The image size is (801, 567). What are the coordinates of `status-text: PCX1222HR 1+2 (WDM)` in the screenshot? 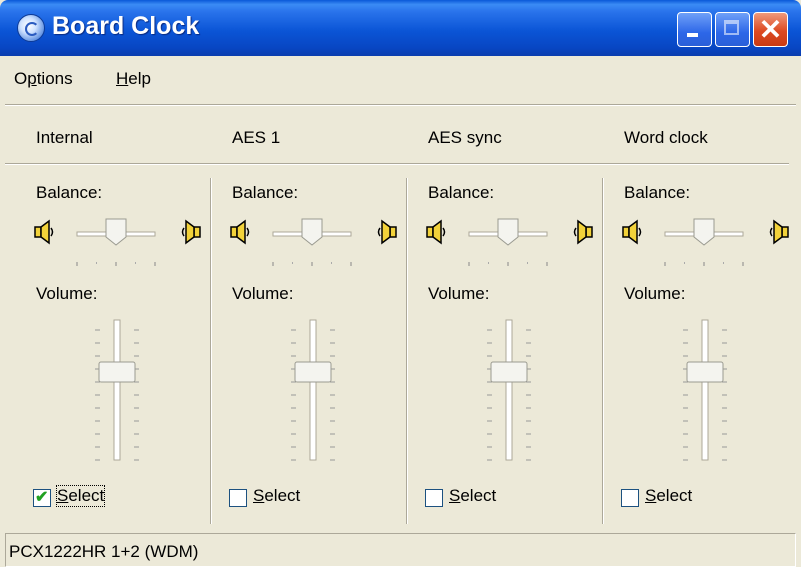 It's located at (104, 551).